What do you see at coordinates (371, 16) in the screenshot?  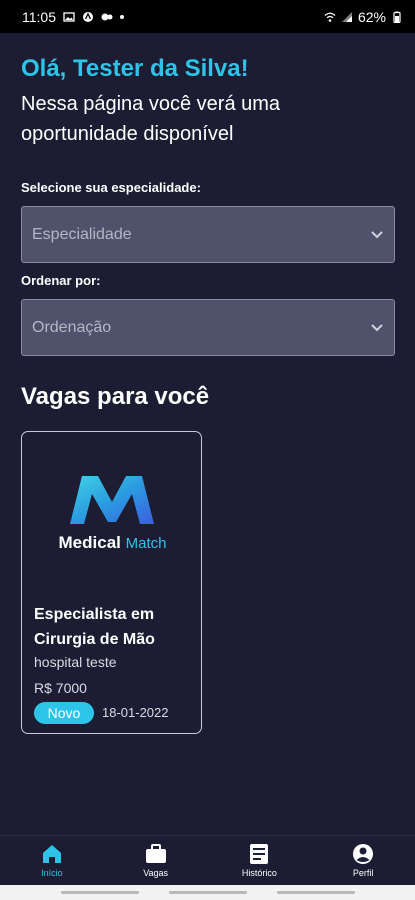 I see `battery-percent: 62%` at bounding box center [371, 16].